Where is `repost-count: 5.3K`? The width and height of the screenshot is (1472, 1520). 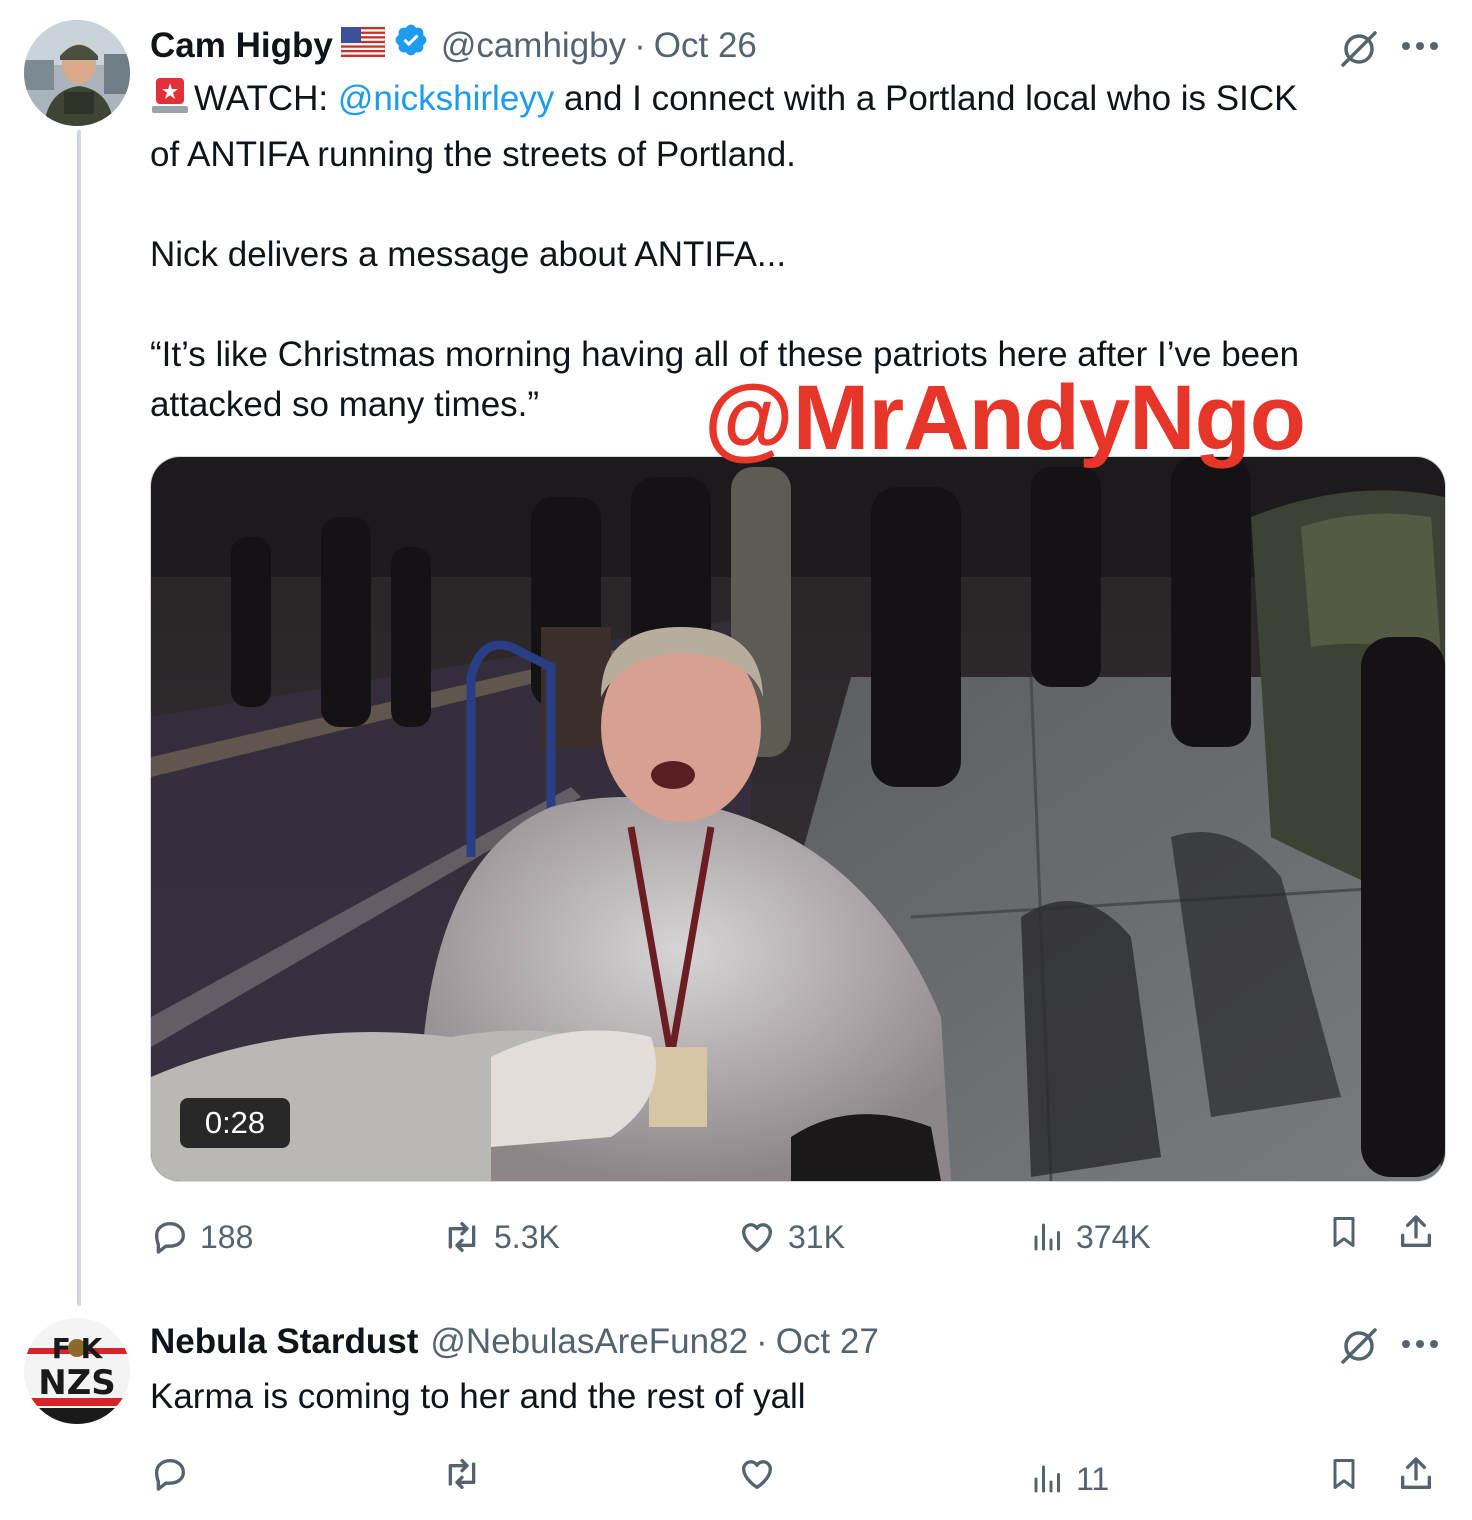 repost-count: 5.3K is located at coordinates (527, 1237).